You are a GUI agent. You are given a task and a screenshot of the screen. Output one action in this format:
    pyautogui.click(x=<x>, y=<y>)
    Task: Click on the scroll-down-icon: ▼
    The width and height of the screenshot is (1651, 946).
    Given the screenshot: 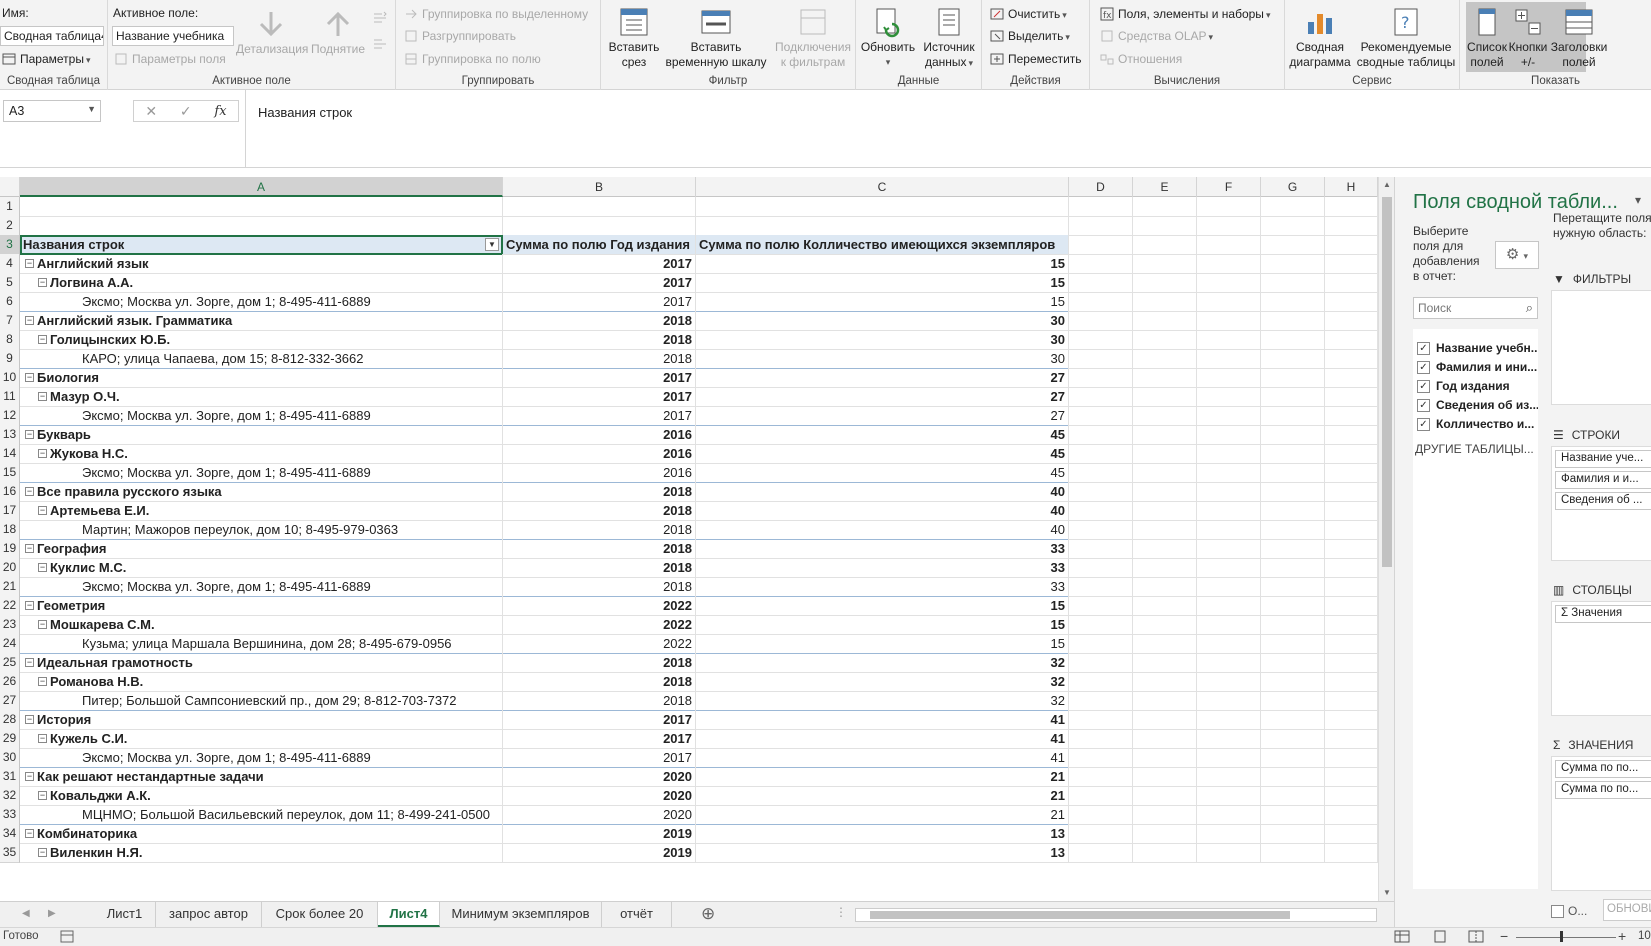 What is the action you would take?
    pyautogui.click(x=1387, y=893)
    